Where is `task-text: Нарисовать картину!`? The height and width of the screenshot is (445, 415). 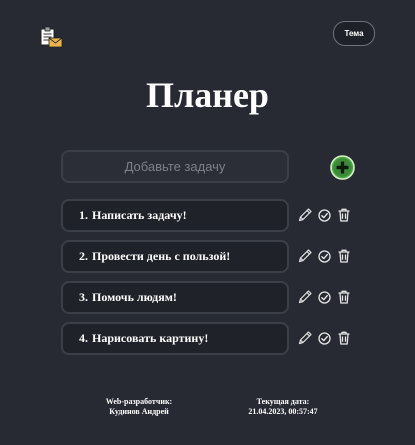 task-text: Нарисовать картину! is located at coordinates (150, 338).